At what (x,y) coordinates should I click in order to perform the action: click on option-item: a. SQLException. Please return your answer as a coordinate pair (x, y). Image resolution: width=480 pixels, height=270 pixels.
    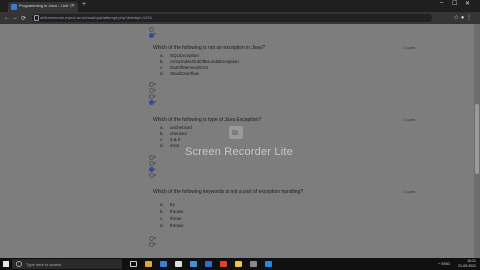
    Looking at the image, I should click on (179, 55).